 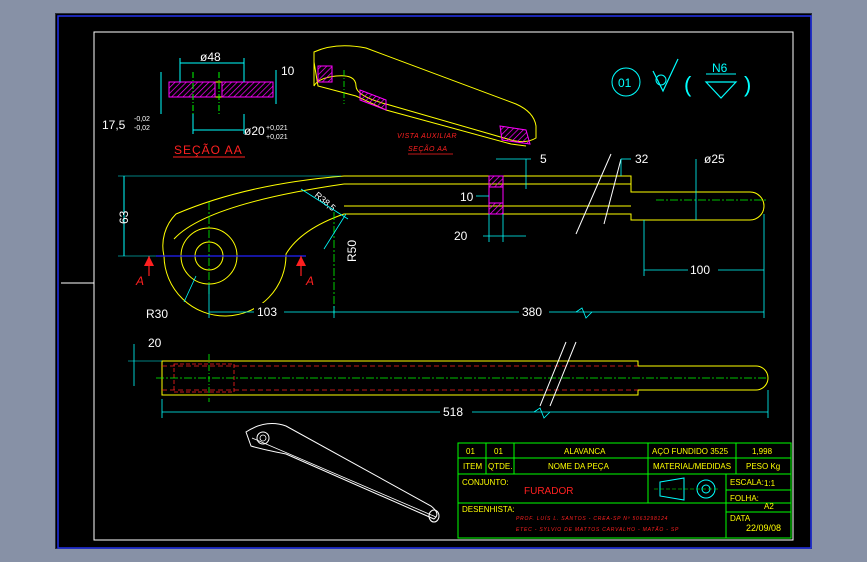 What do you see at coordinates (208, 150) in the screenshot?
I see `section-aa-title: SEÇÃO AA` at bounding box center [208, 150].